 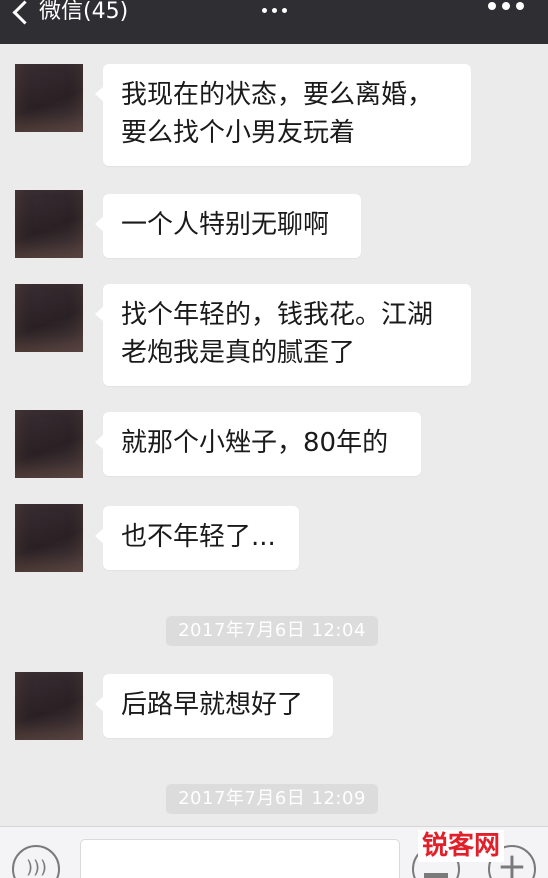 I want to click on timestamp: 2017年7月6日 12:09, so click(x=272, y=799).